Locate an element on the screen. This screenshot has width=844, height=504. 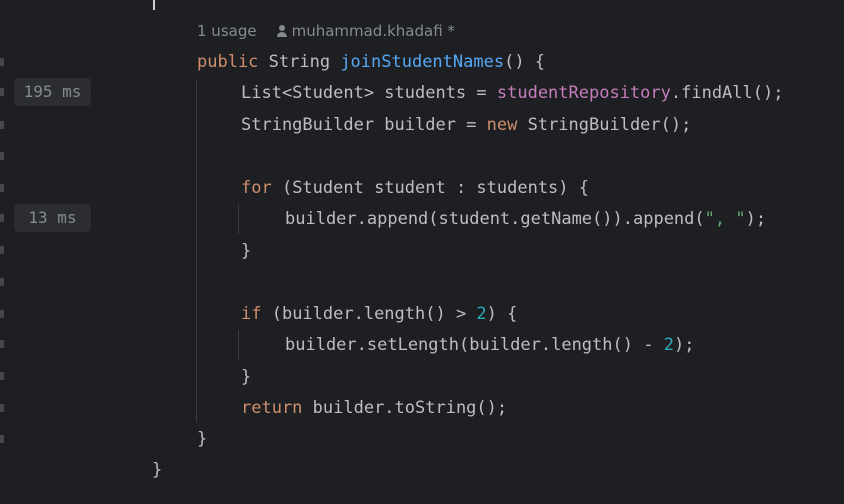
token-keyword: return is located at coordinates (272, 408).